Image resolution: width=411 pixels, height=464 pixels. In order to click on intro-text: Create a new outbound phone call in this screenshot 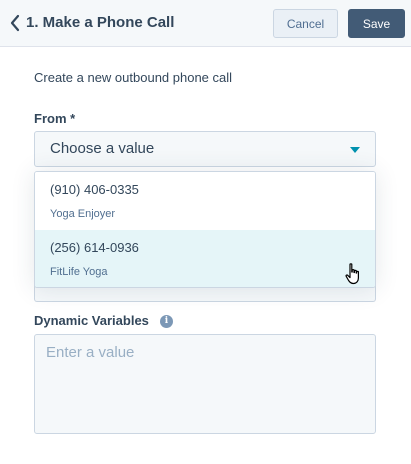, I will do `click(133, 77)`.